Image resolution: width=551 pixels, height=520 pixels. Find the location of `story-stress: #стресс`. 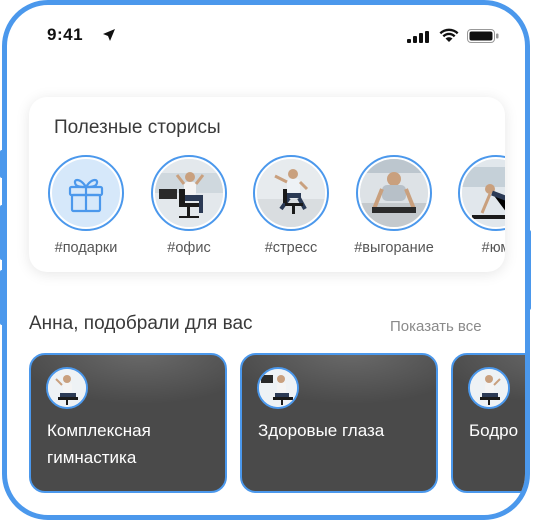

story-stress: #стресс is located at coordinates (291, 205).